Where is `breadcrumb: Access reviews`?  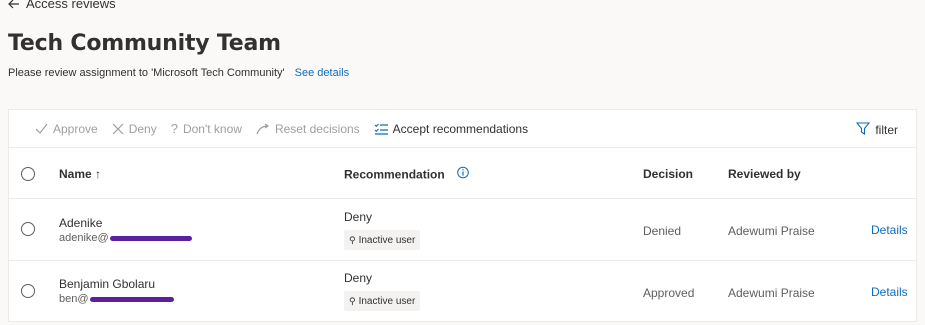 breadcrumb: Access reviews is located at coordinates (62, 5).